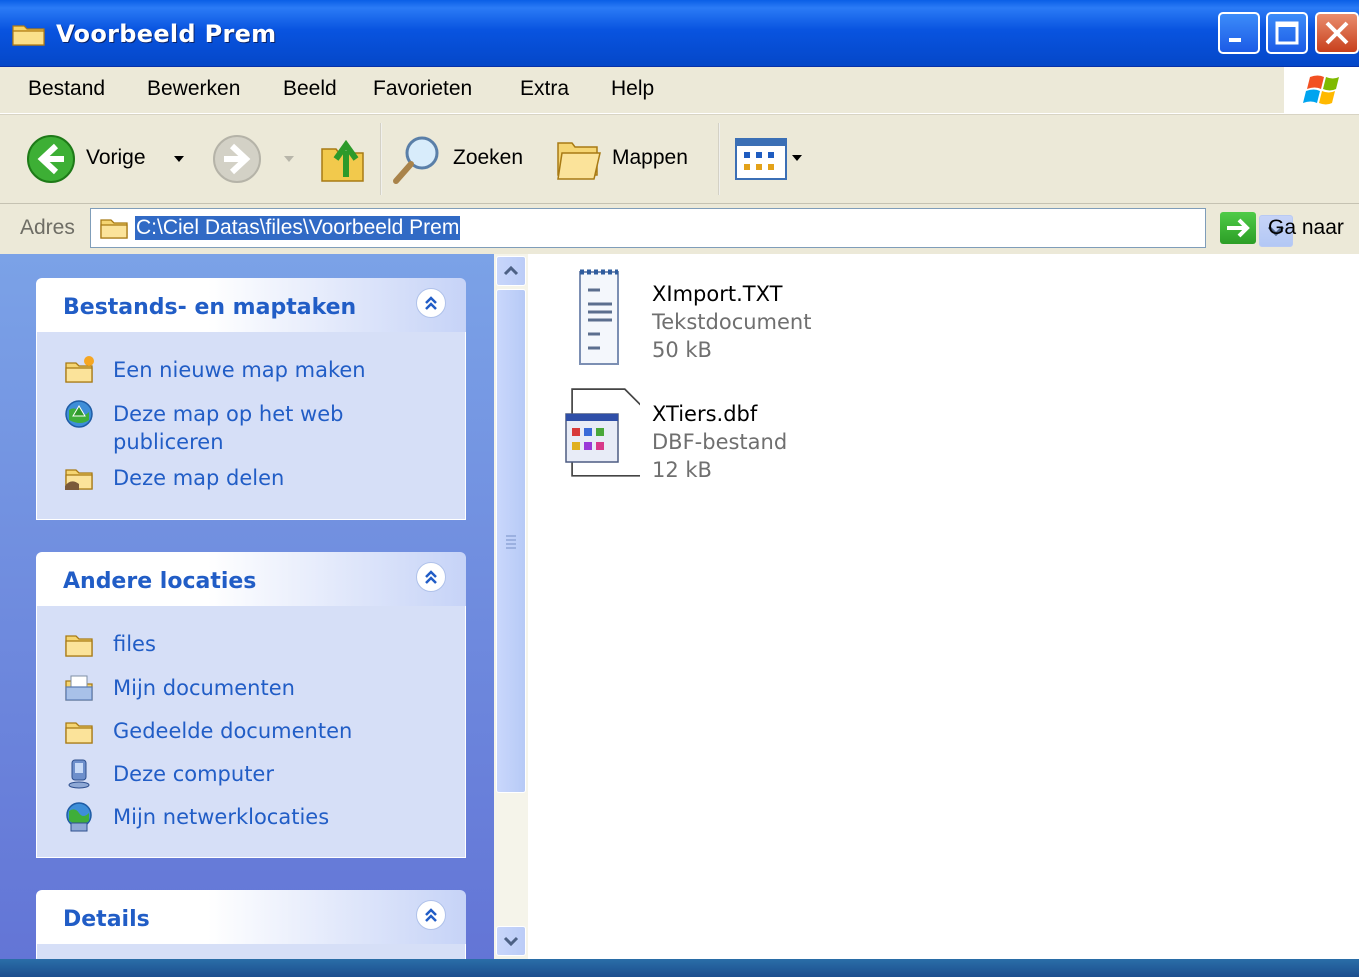  What do you see at coordinates (488, 157) in the screenshot?
I see `search-label: Zoeken` at bounding box center [488, 157].